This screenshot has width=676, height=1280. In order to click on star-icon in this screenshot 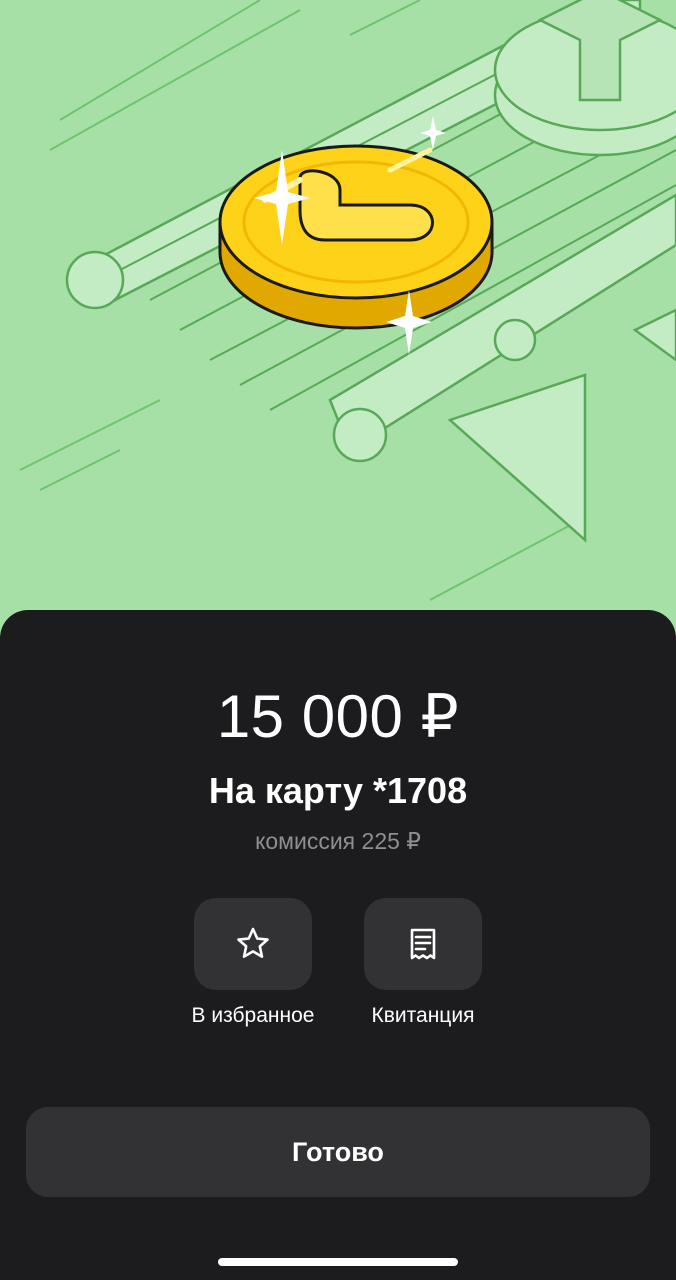, I will do `click(253, 942)`.